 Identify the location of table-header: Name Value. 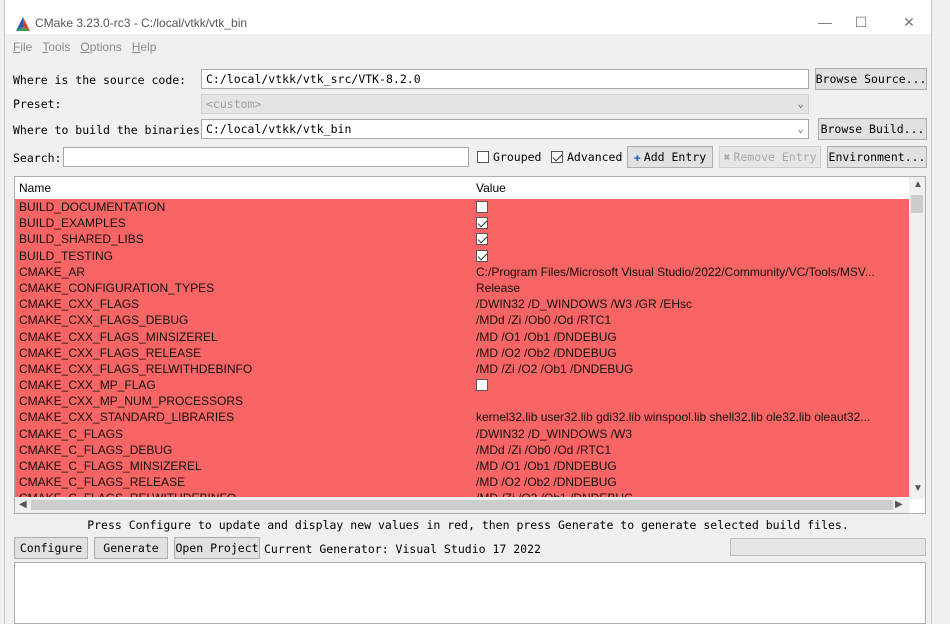
(462, 188).